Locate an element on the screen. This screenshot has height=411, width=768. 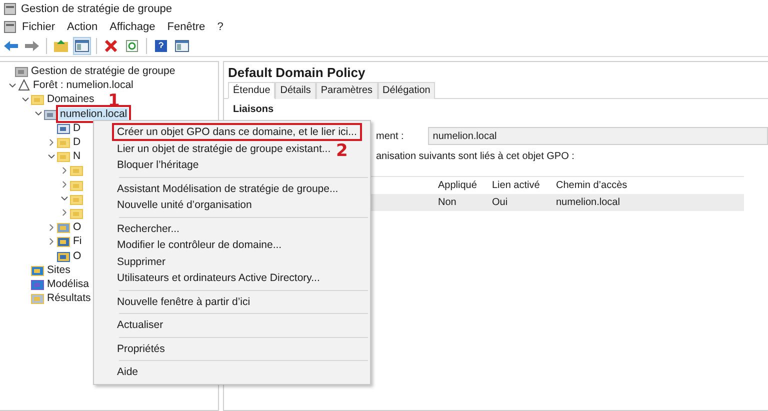
context-menu-item: Nouvelle unité d’organisation is located at coordinates (184, 205).